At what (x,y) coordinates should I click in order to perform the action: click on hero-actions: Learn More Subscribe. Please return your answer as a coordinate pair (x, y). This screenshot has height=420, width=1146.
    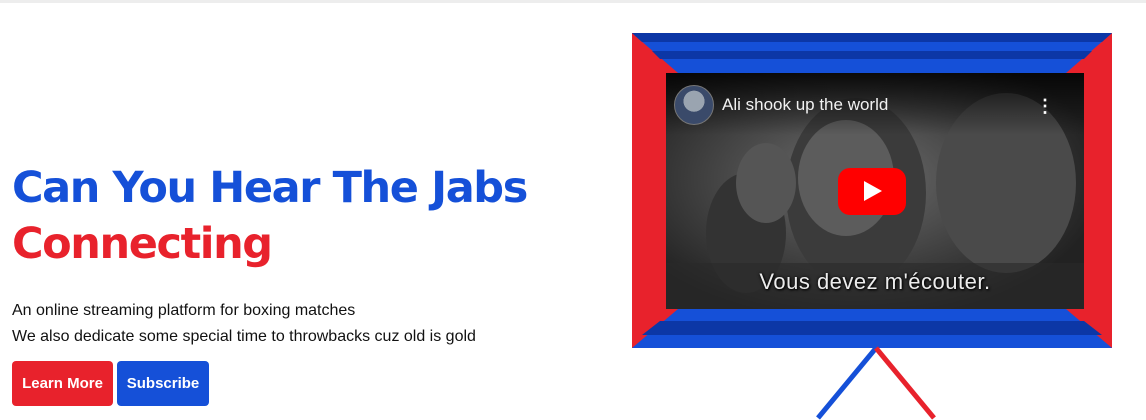
    Looking at the image, I should click on (110, 383).